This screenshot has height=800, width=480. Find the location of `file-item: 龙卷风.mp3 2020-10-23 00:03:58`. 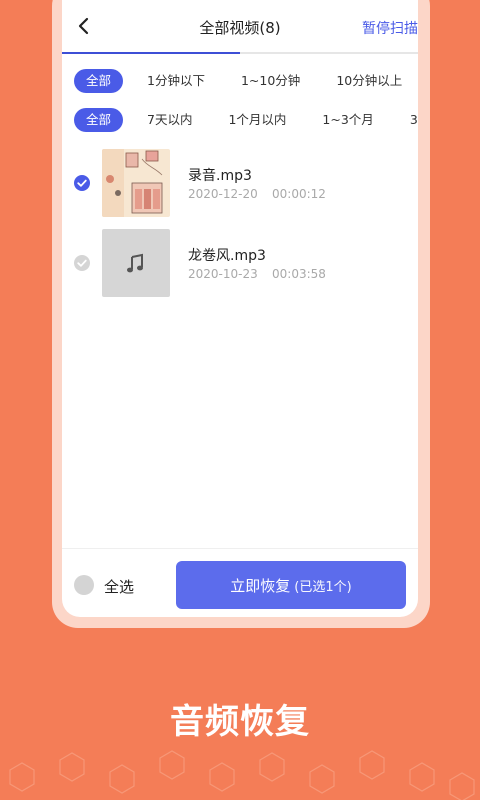

file-item: 龙卷风.mp3 2020-10-23 00:03:58 is located at coordinates (240, 263).